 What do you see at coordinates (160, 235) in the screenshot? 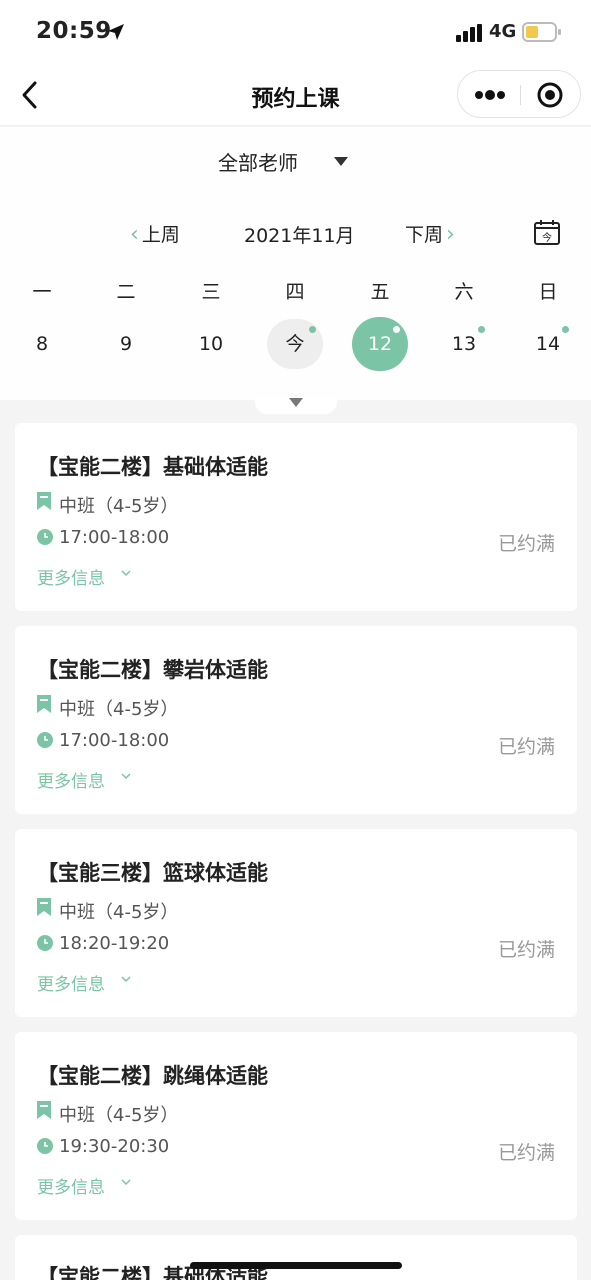
I see `prev-week-label: 上周` at bounding box center [160, 235].